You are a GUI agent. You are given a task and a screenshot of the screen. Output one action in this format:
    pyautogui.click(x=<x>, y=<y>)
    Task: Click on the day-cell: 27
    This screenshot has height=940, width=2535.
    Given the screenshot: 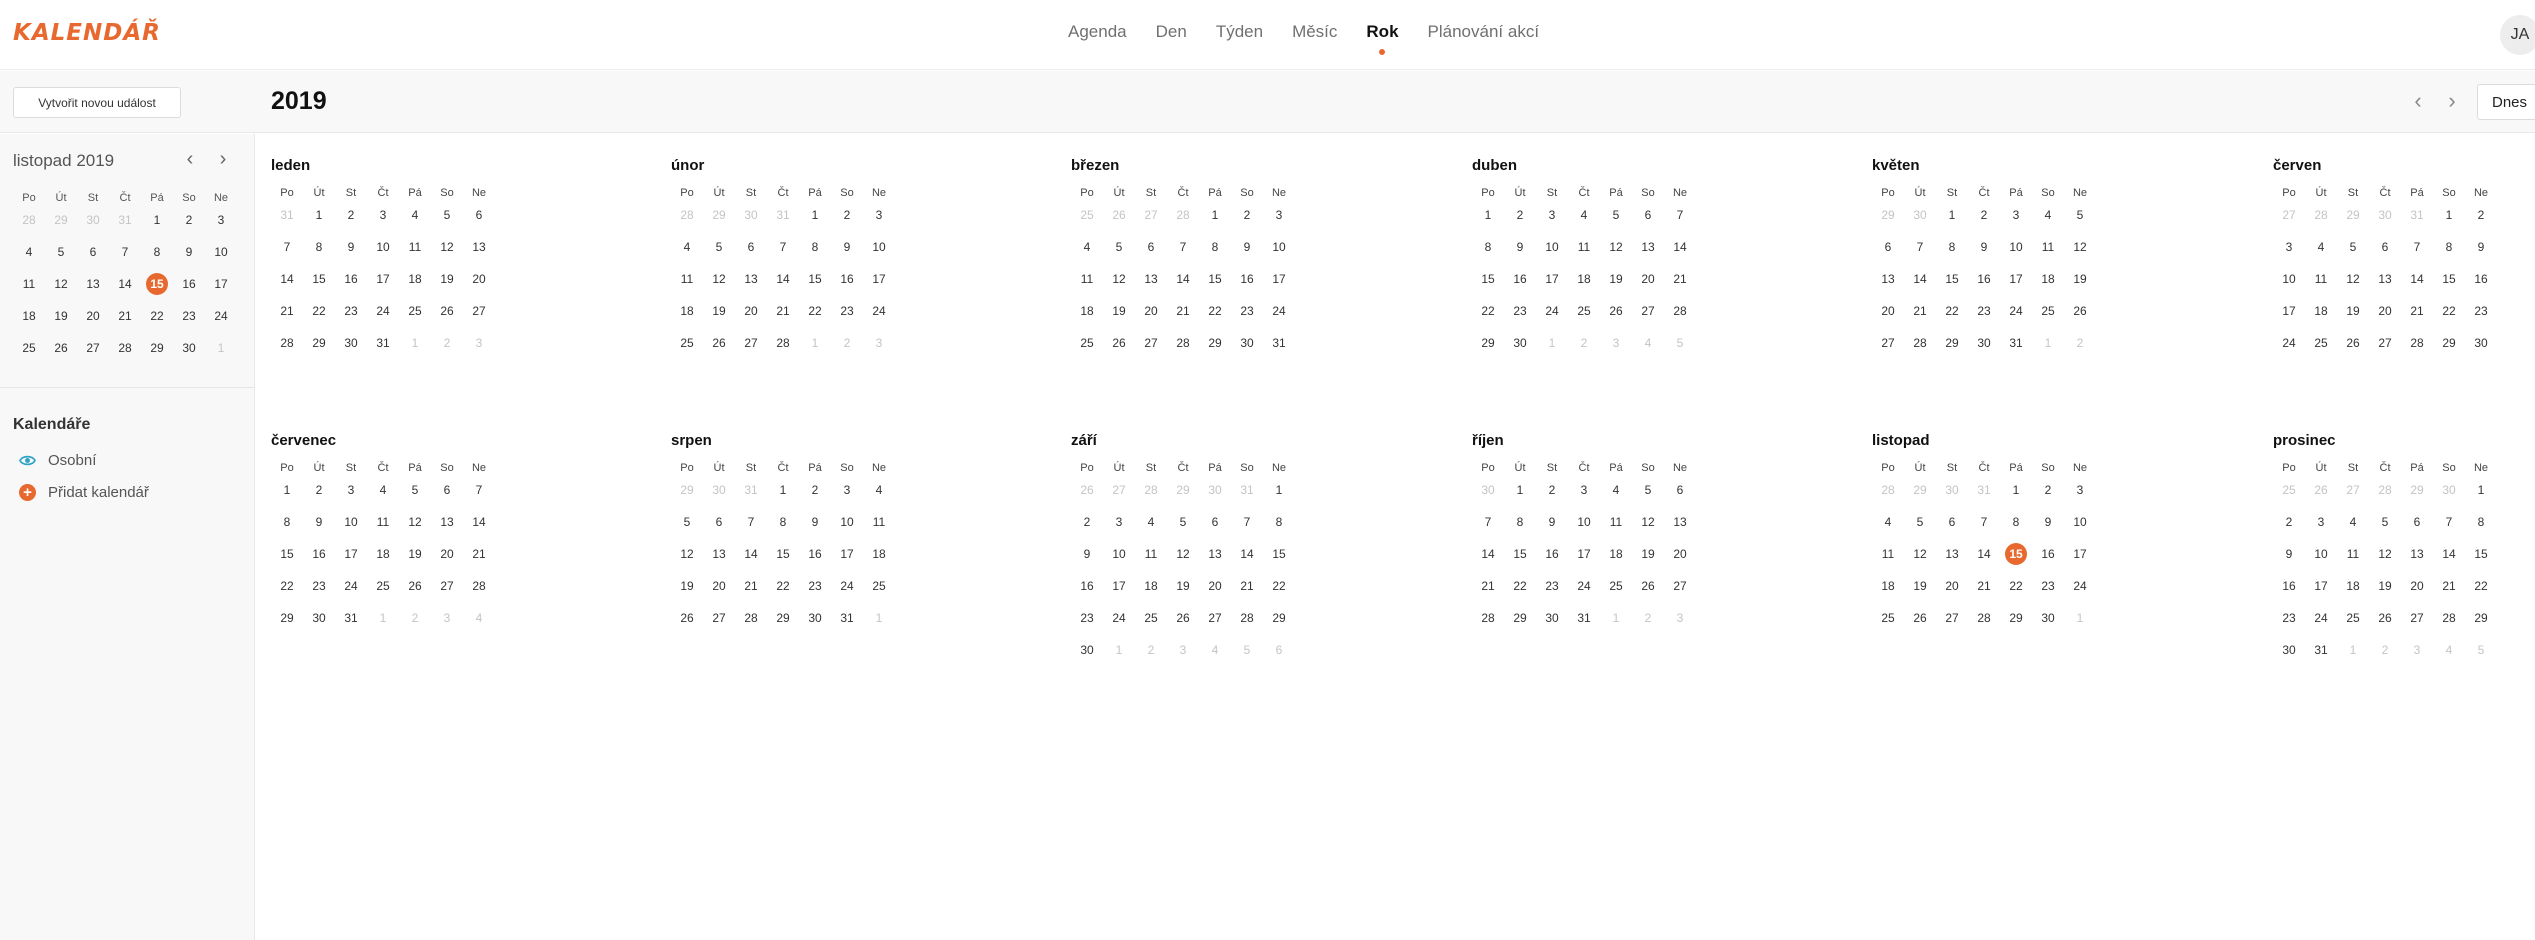 What is the action you would take?
    pyautogui.click(x=719, y=623)
    